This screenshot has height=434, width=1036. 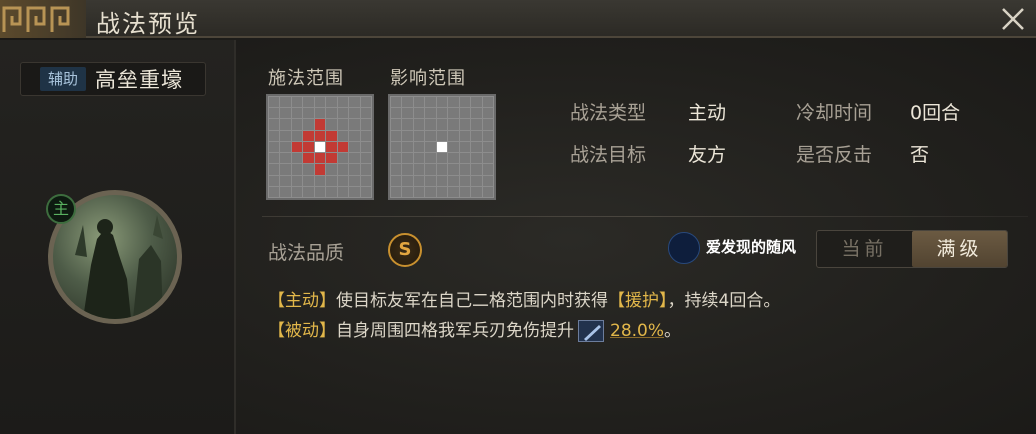 I want to click on divider, so click(x=645, y=216).